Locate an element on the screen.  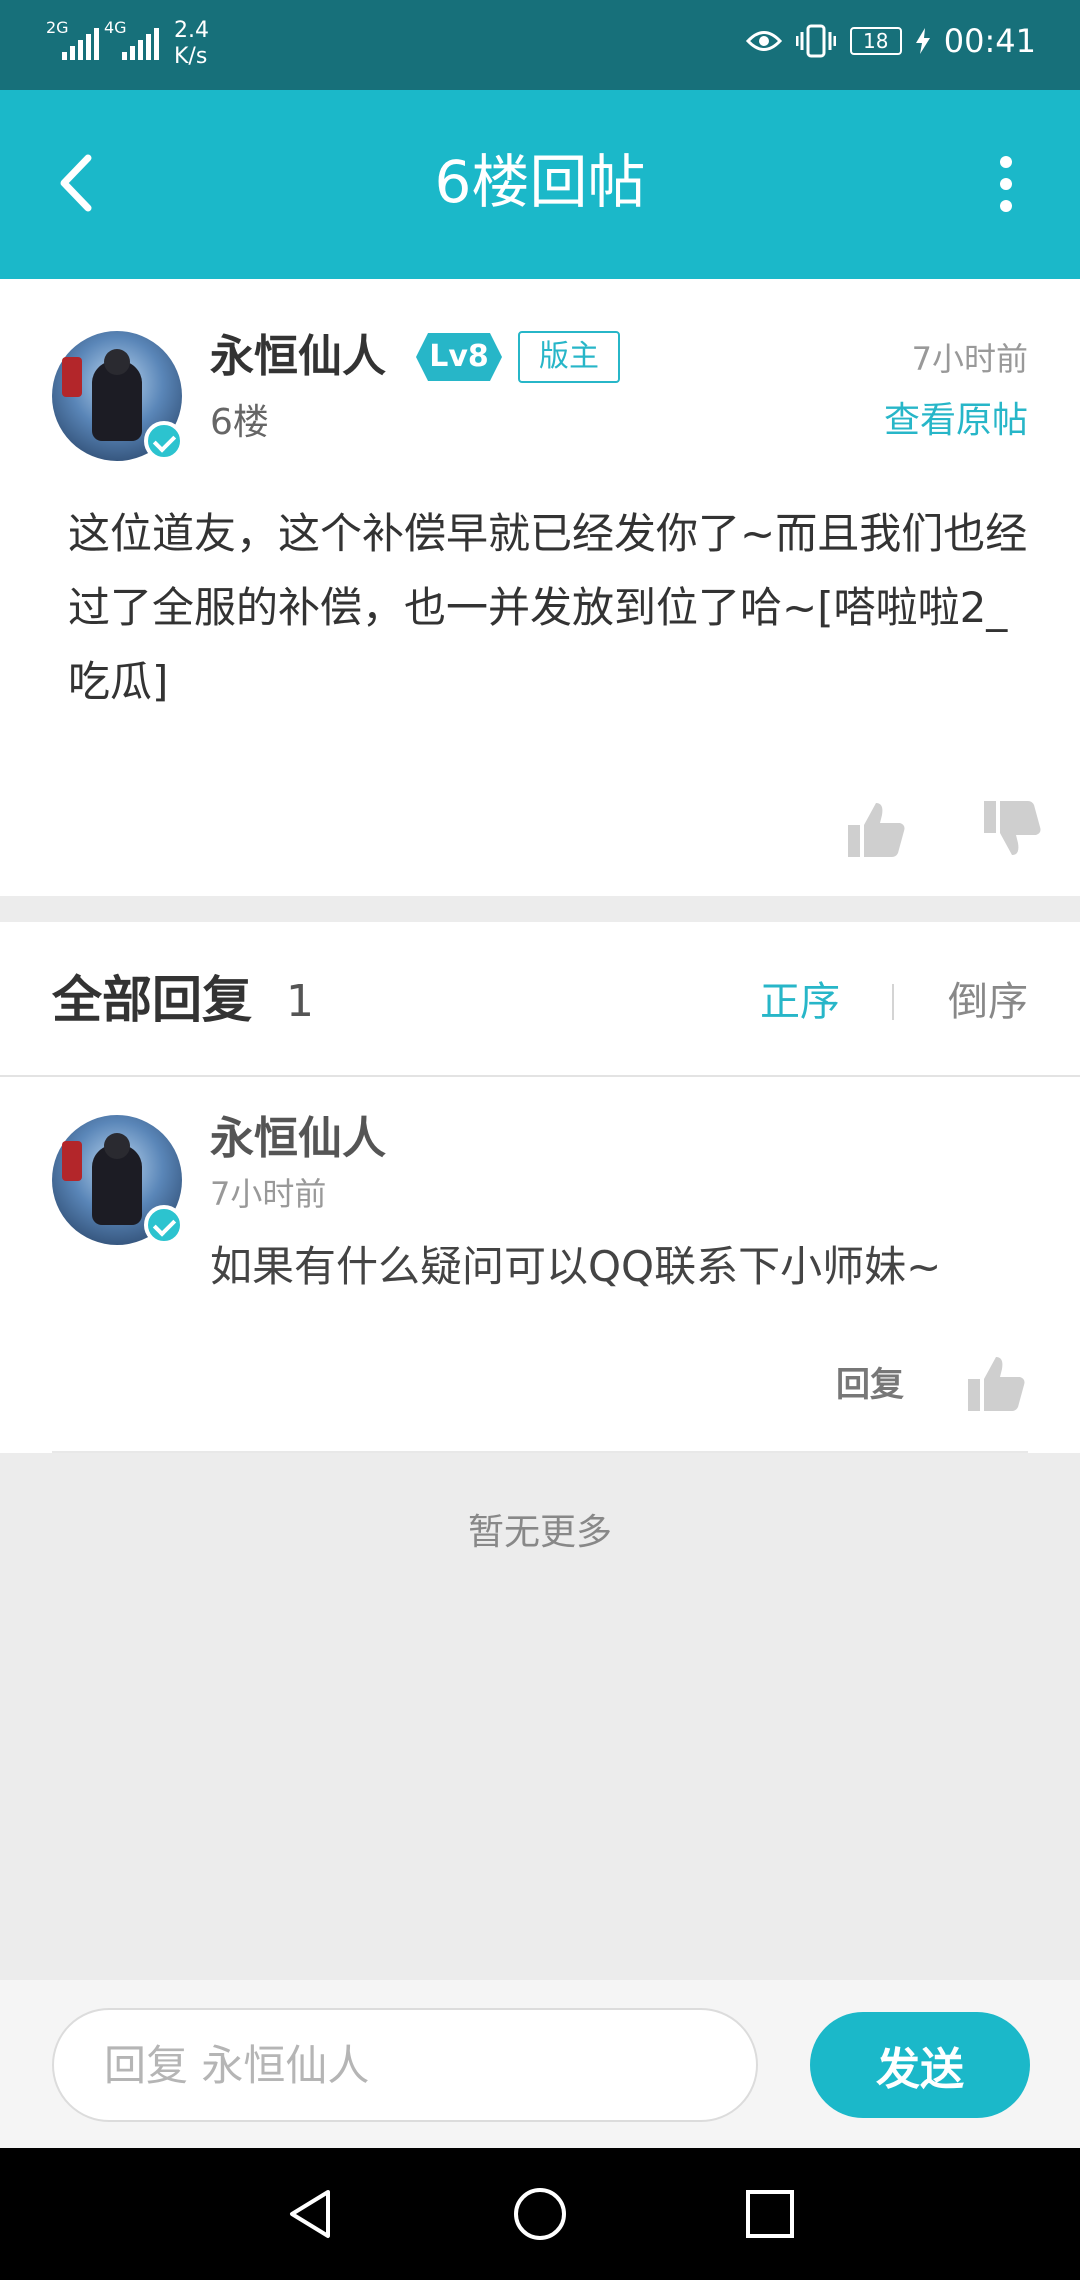
reply-avatar is located at coordinates (118, 1180).